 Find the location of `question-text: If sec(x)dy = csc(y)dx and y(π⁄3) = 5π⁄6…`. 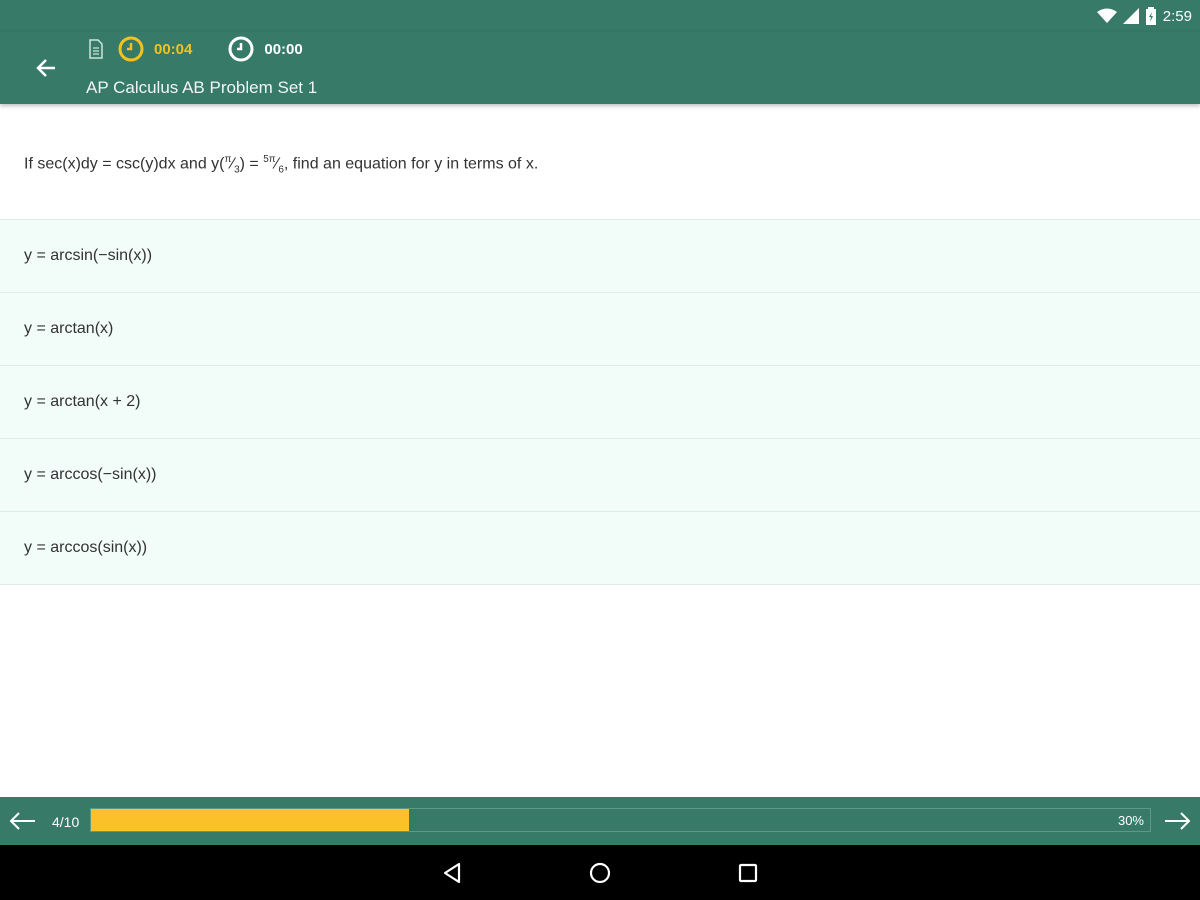

question-text: If sec(x)dy = csc(y)dx and y(π⁄3) = 5π⁄6… is located at coordinates (281, 165).